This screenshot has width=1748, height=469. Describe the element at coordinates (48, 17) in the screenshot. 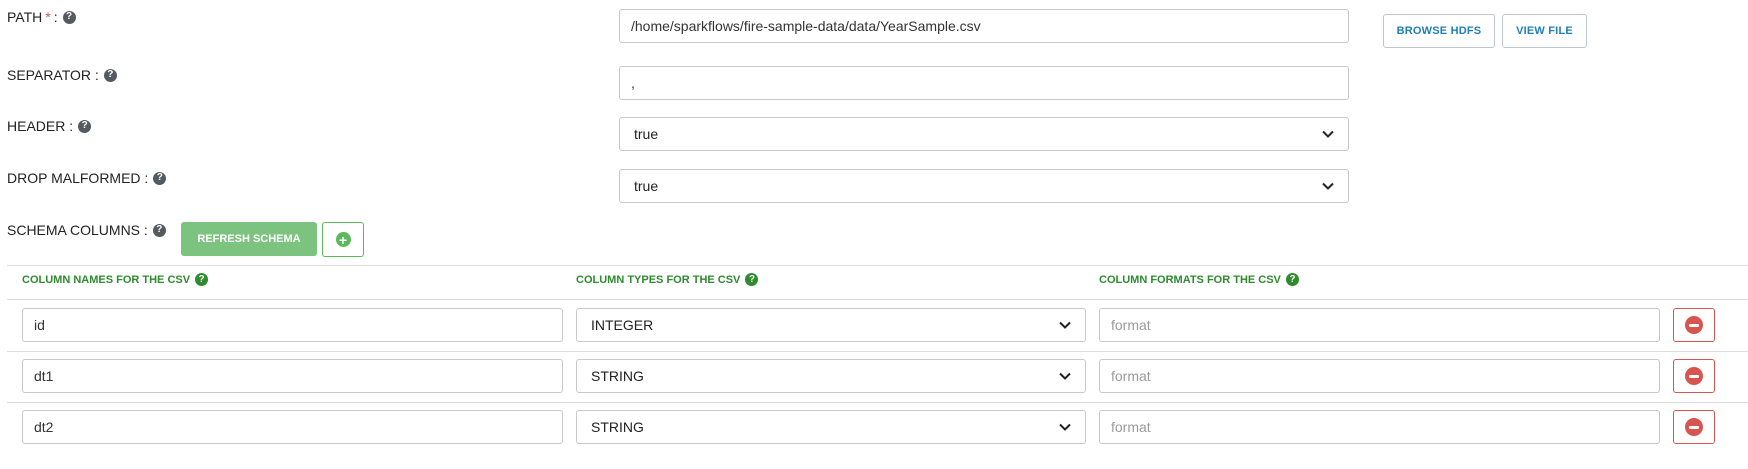

I see `required-mark: *` at that location.